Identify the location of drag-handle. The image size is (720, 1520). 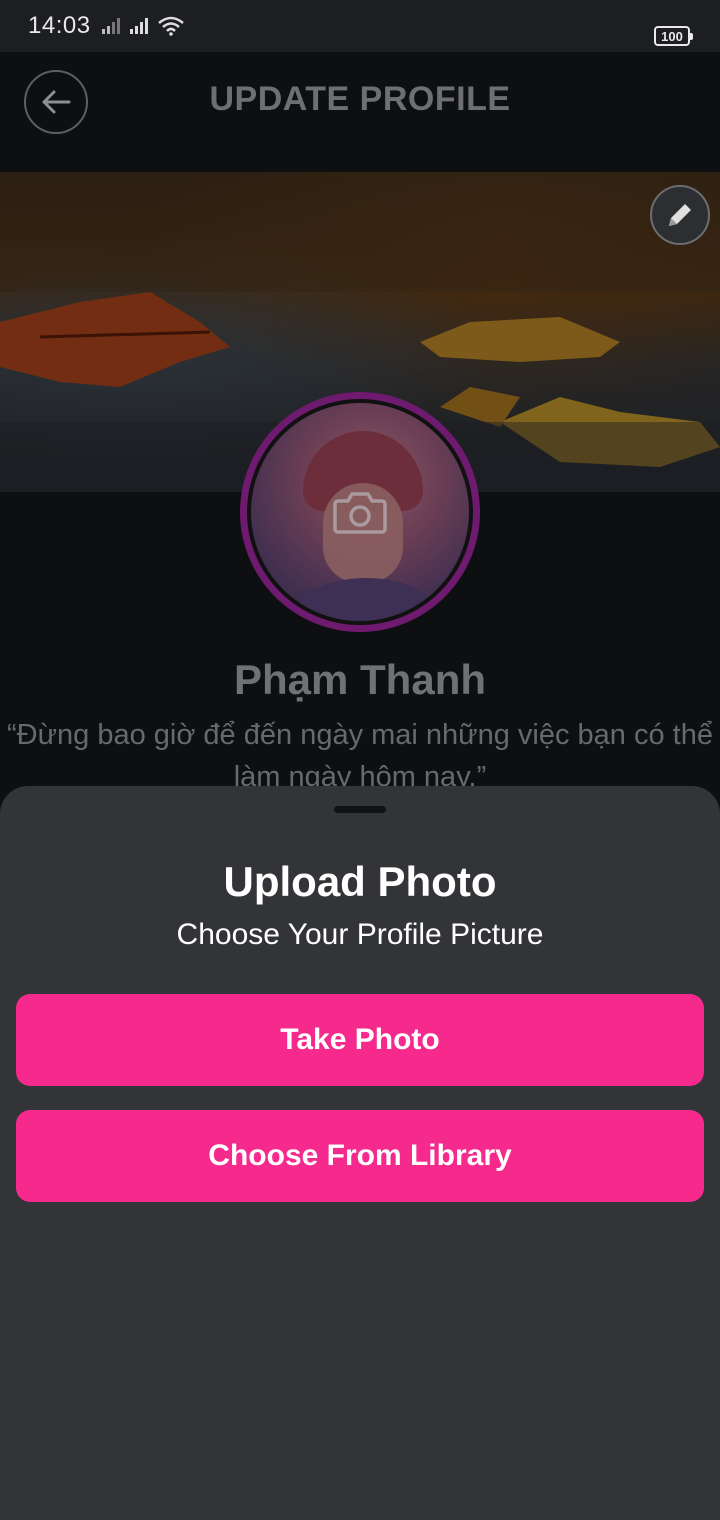
(360, 809).